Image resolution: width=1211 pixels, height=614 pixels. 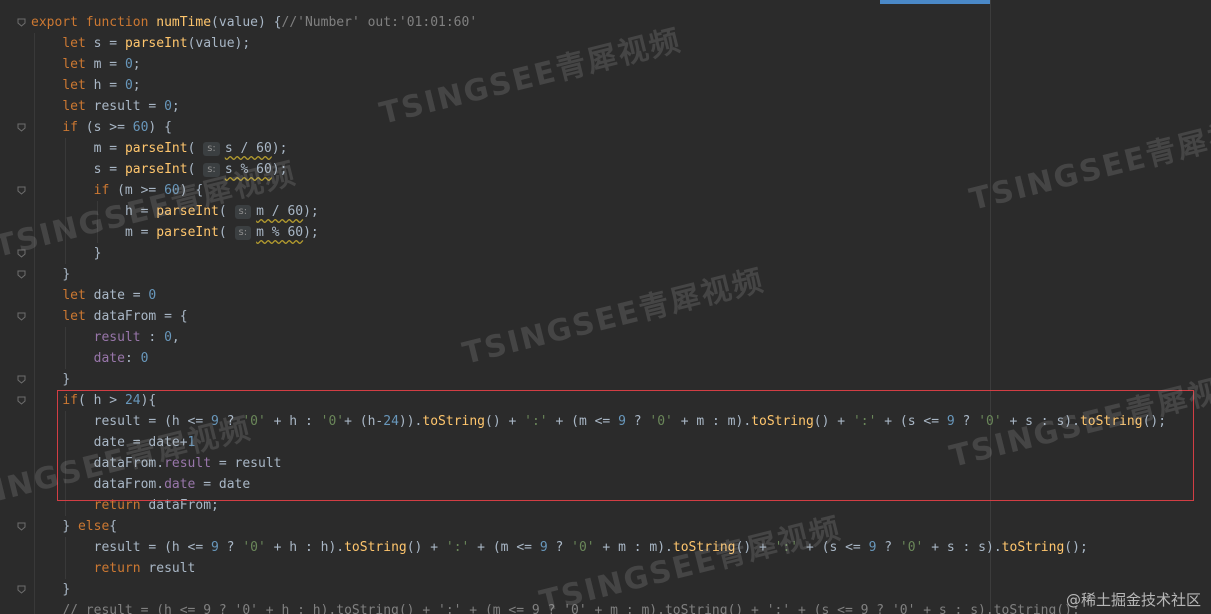 I want to click on code-token: dataFrom., so click(x=129, y=463).